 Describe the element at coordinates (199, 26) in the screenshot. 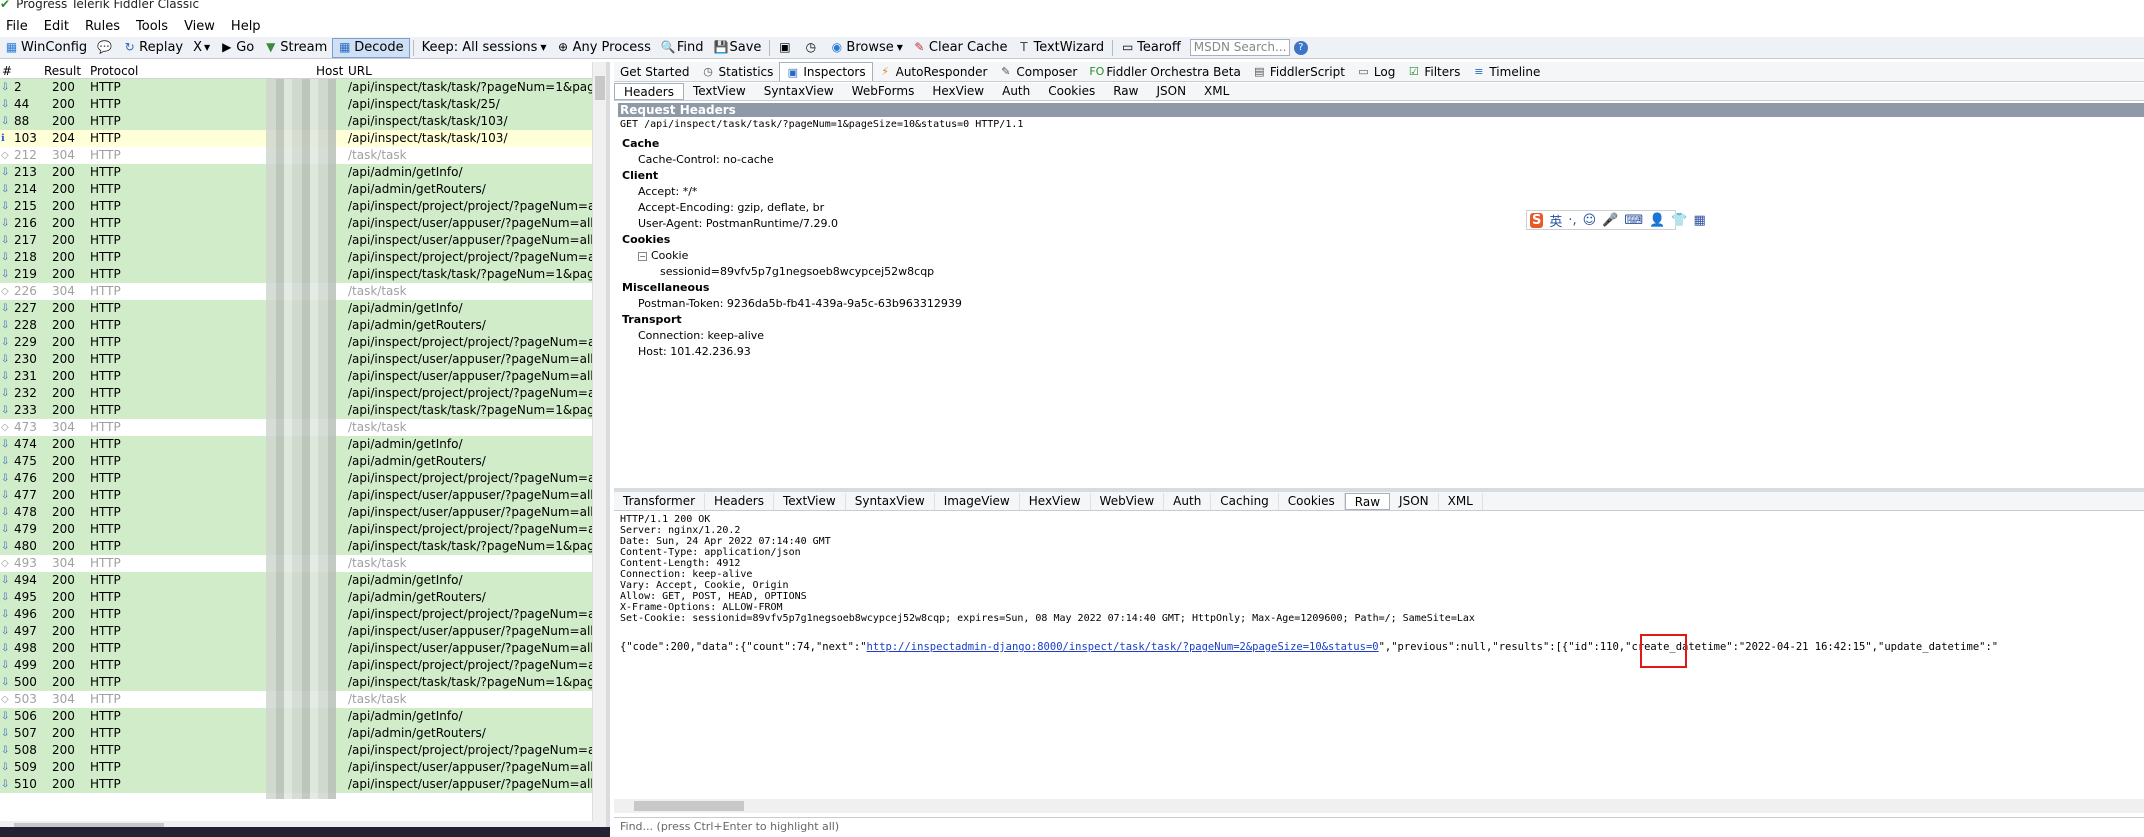

I see `menu-view: View` at that location.